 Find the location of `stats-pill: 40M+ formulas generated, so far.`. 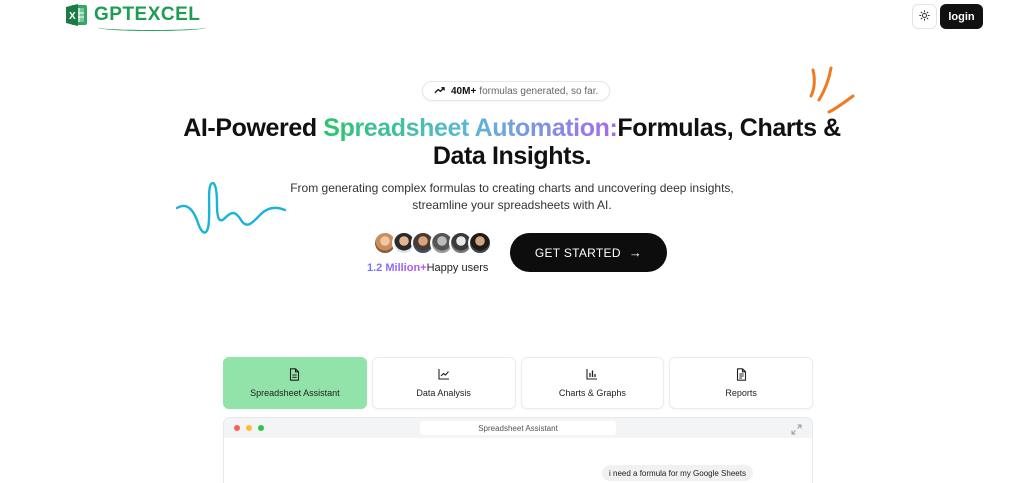

stats-pill: 40M+ formulas generated, so far. is located at coordinates (516, 91).